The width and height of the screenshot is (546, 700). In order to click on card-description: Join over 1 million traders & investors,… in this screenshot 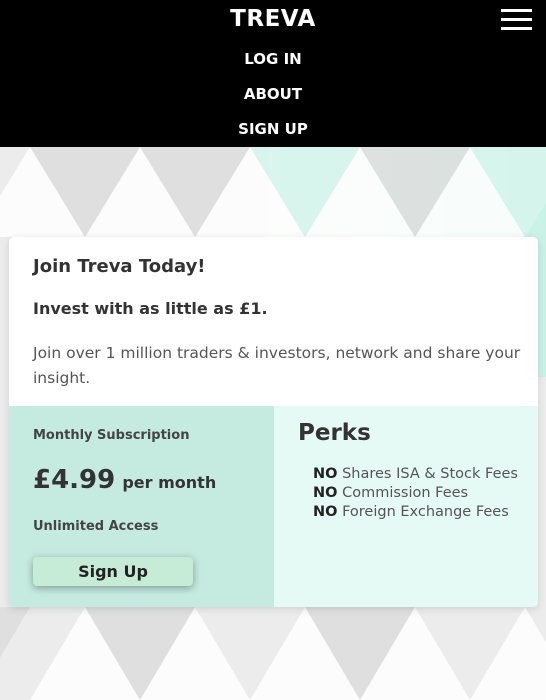, I will do `click(277, 365)`.